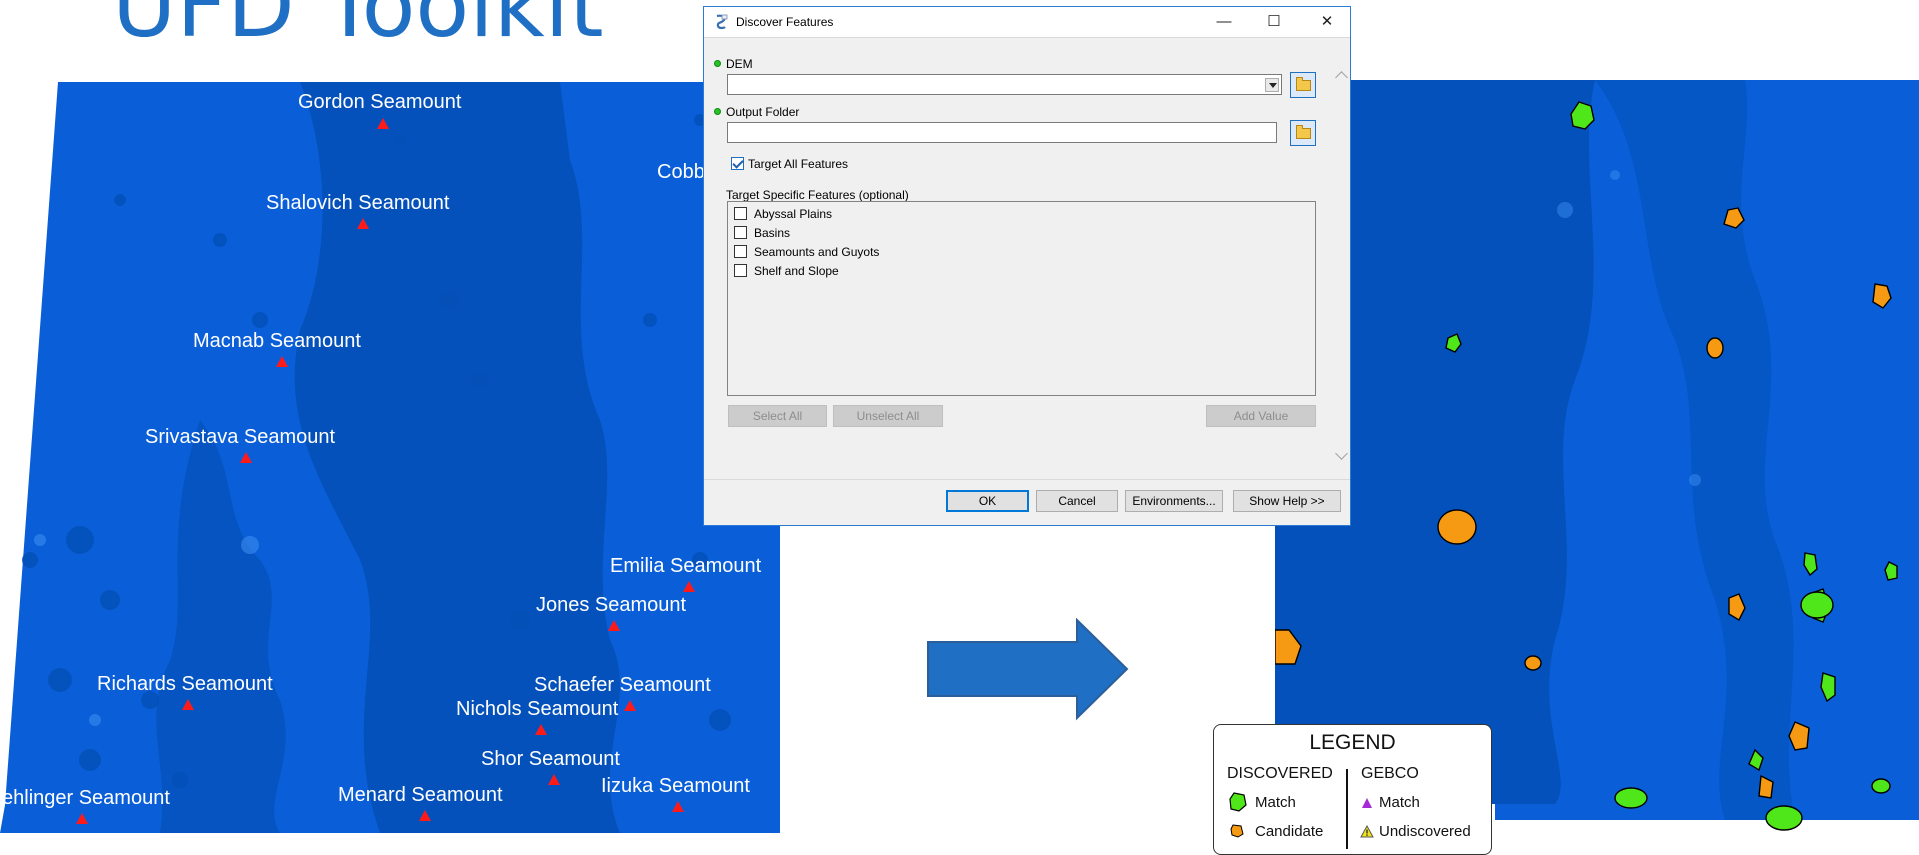 The width and height of the screenshot is (1919, 855). What do you see at coordinates (1027, 37) in the screenshot?
I see `titlebar-divider` at bounding box center [1027, 37].